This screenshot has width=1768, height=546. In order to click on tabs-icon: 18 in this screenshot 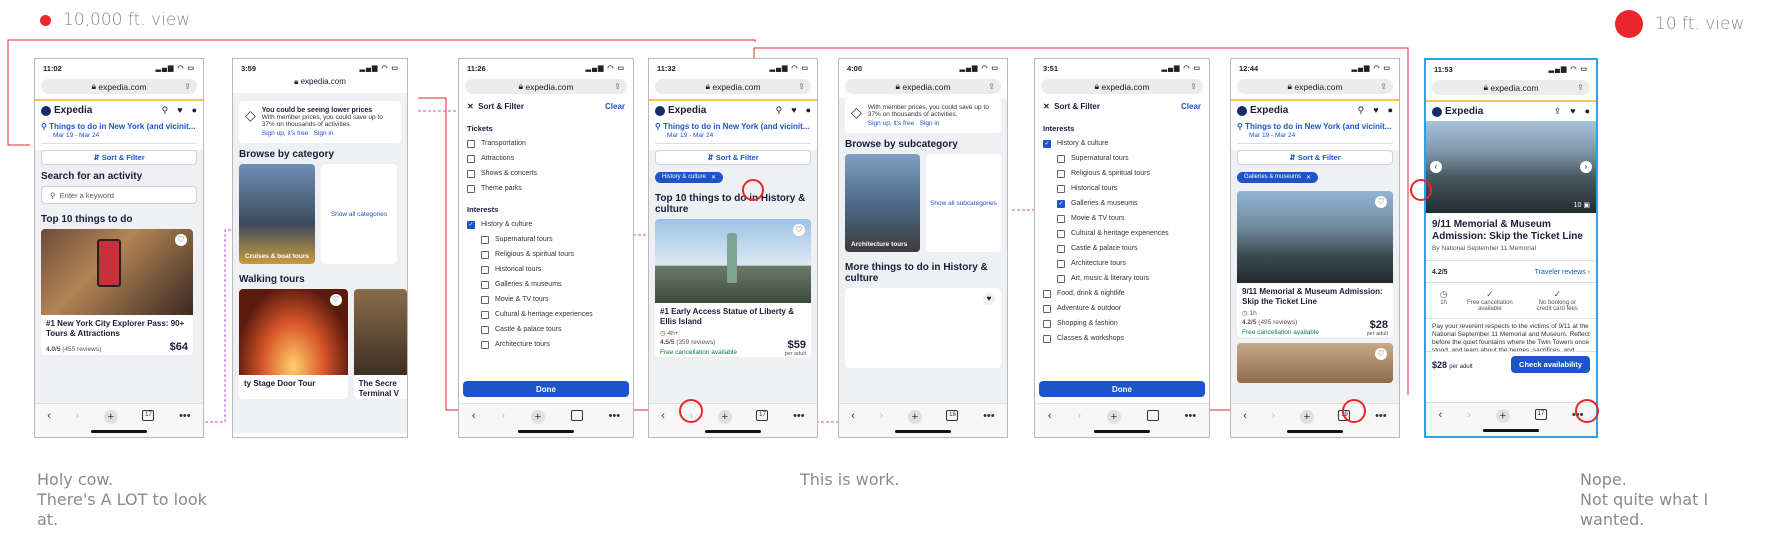, I will do `click(952, 415)`.